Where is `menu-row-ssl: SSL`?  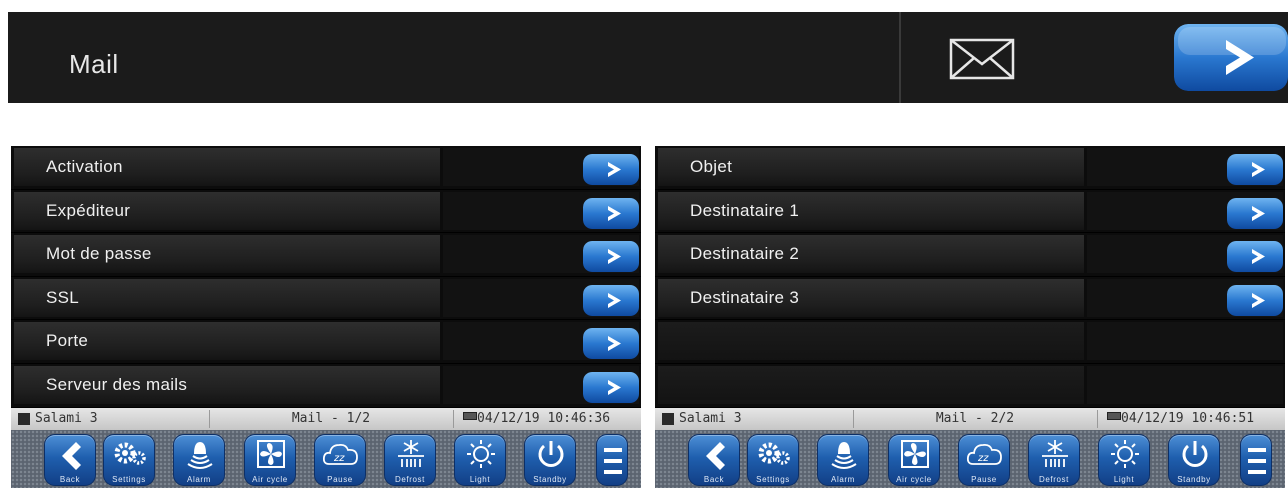
menu-row-ssl: SSL is located at coordinates (326, 299).